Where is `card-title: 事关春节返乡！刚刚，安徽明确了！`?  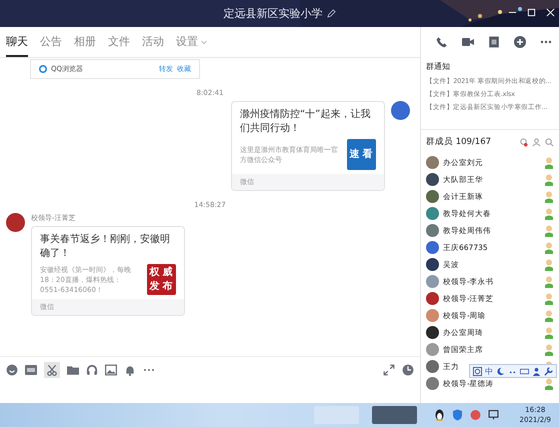 card-title: 事关春节返乡！刚刚，安徽明确了！ is located at coordinates (105, 246).